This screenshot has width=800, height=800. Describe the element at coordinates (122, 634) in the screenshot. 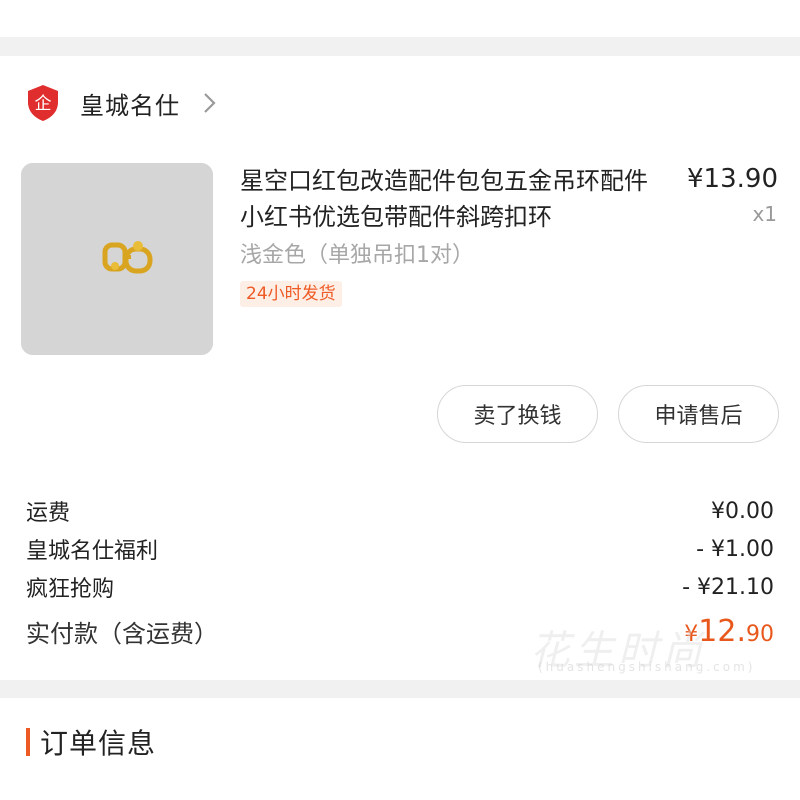

I see `paid-label: 实付款（含运费）` at that location.